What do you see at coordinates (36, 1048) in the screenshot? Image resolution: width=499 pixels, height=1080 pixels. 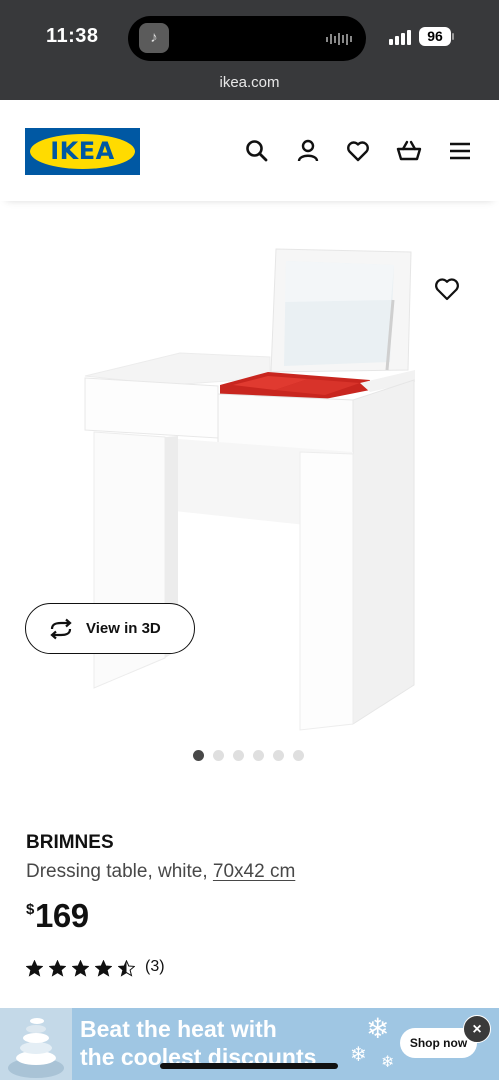 I see `stacked-stones-illustration` at bounding box center [36, 1048].